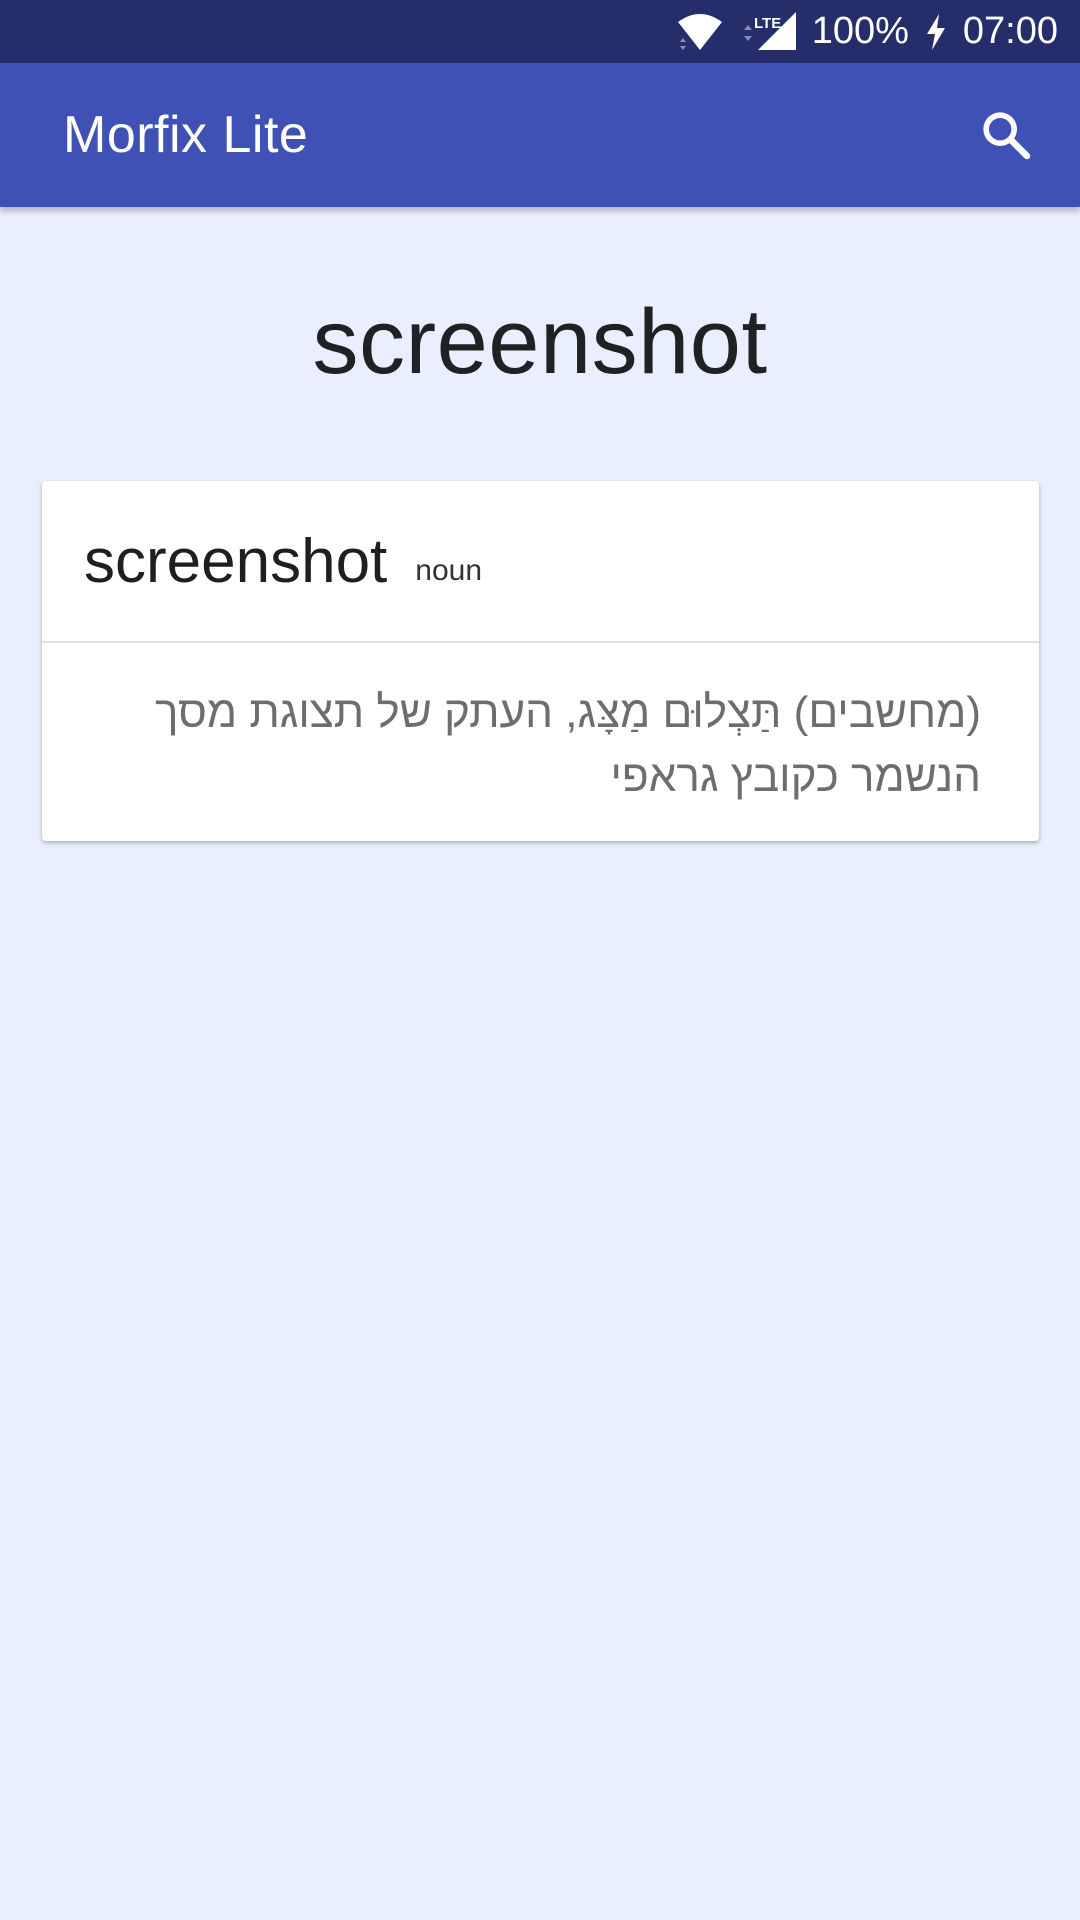 The height and width of the screenshot is (1920, 1080). What do you see at coordinates (236, 561) in the screenshot?
I see `entry-word: screenshot` at bounding box center [236, 561].